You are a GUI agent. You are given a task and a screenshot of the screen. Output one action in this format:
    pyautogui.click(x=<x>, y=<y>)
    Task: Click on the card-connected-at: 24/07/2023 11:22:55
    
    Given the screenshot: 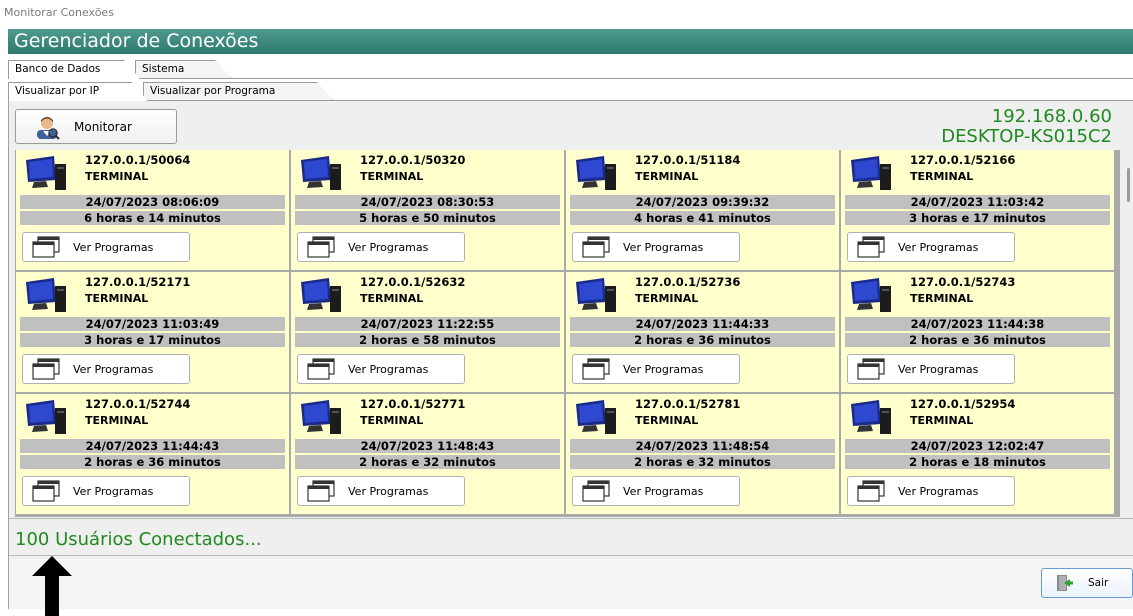 What is the action you would take?
    pyautogui.click(x=427, y=324)
    